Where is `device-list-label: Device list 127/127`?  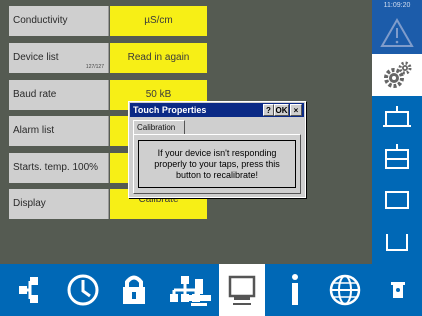
device-list-label: Device list 127/127 is located at coordinates (59, 58).